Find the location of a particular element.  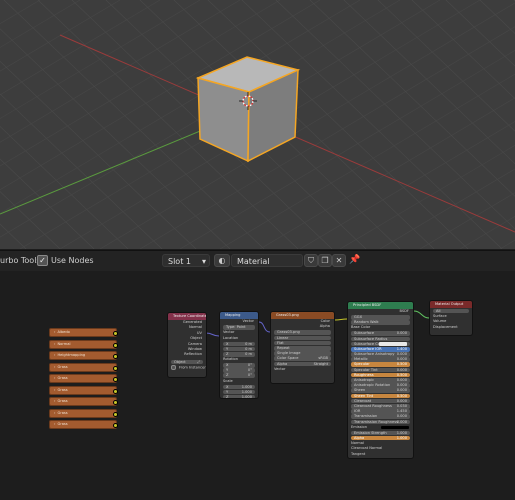

material-browse-button: ◐ is located at coordinates (222, 260).